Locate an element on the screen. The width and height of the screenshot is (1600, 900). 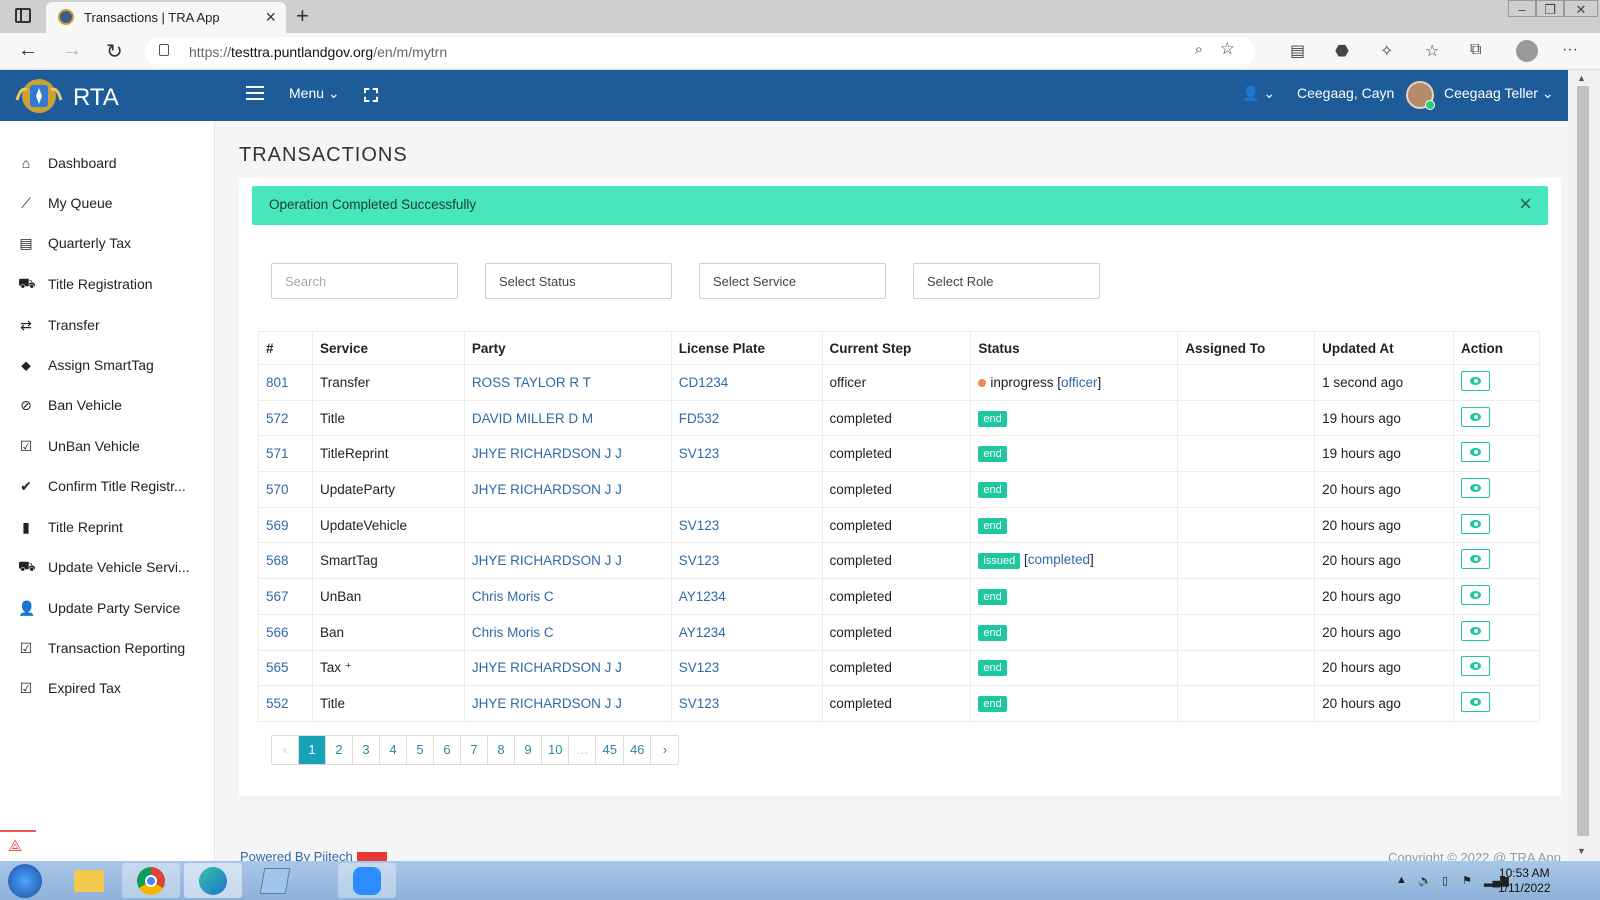
user-dropdown: Ceegaag Teller ⌄ is located at coordinates (1499, 93).